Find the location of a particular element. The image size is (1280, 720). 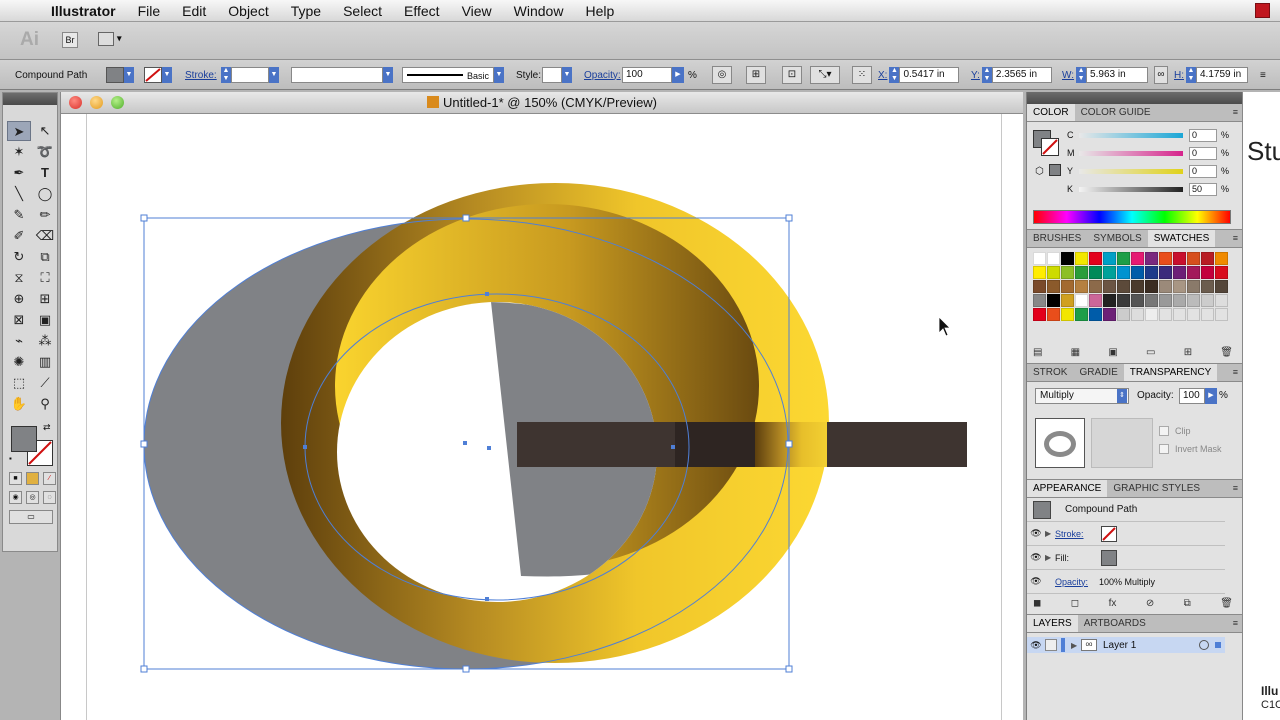

appearance-stroke-swatch is located at coordinates (1109, 533).